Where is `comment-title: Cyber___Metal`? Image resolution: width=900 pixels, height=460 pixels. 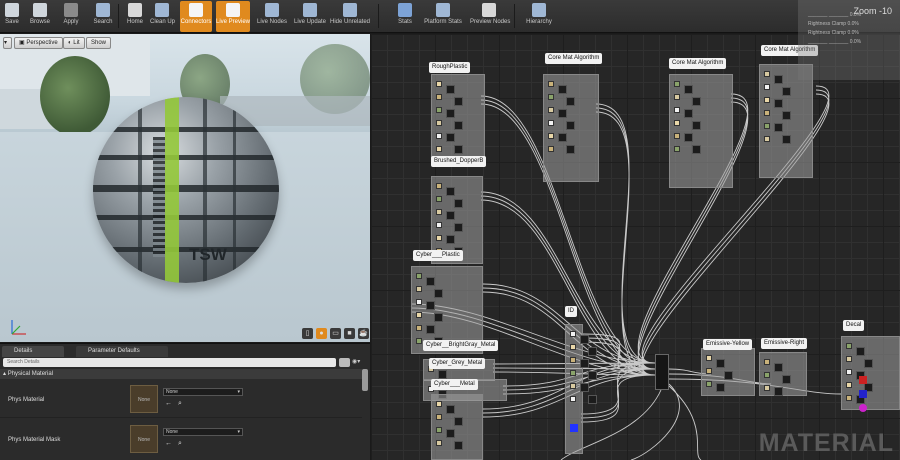 comment-title: Cyber___Metal is located at coordinates (454, 384).